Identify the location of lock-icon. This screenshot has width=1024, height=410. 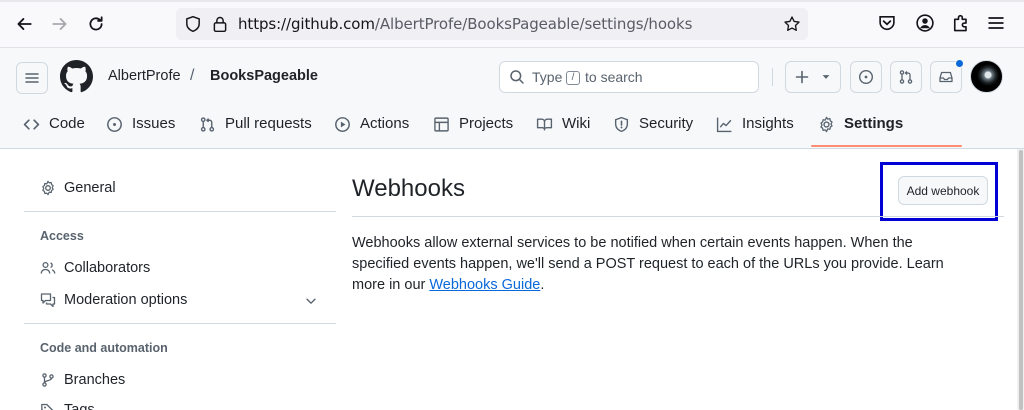
(220, 24).